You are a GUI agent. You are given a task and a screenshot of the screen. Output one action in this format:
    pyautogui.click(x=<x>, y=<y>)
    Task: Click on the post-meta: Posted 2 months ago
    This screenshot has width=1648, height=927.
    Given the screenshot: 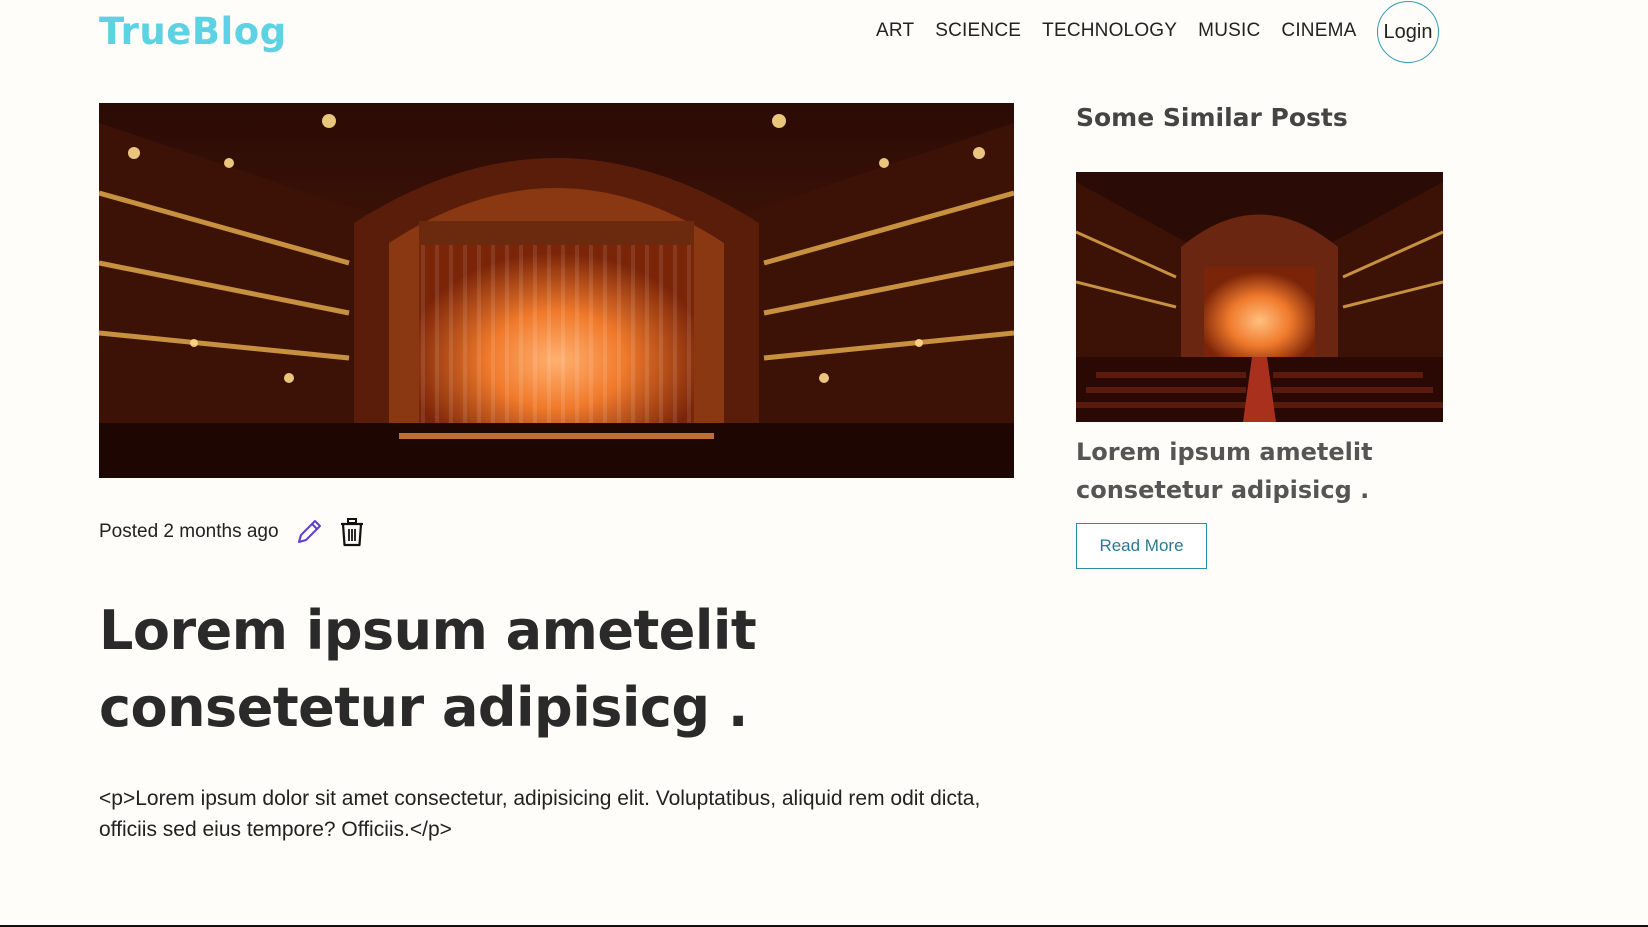 What is the action you would take?
    pyautogui.click(x=233, y=532)
    